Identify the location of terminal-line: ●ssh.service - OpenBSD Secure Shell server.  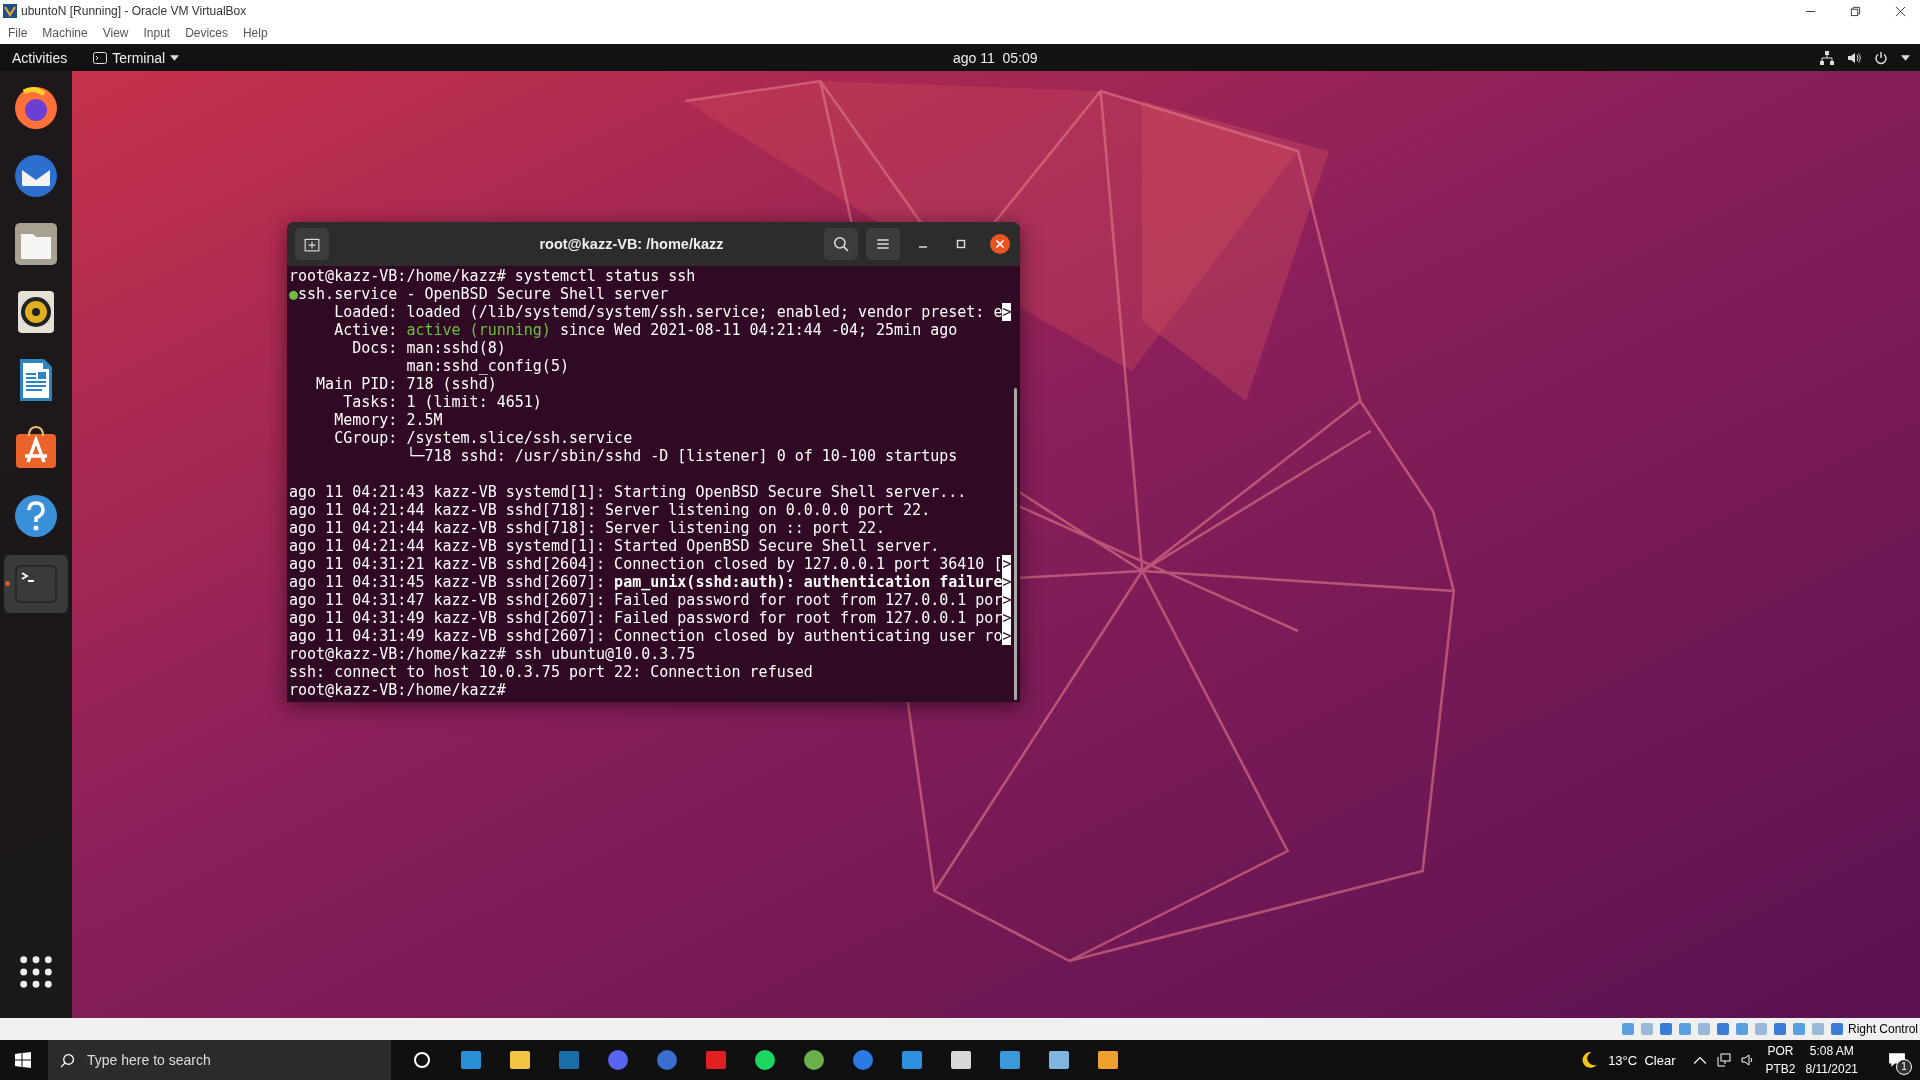
(479, 294).